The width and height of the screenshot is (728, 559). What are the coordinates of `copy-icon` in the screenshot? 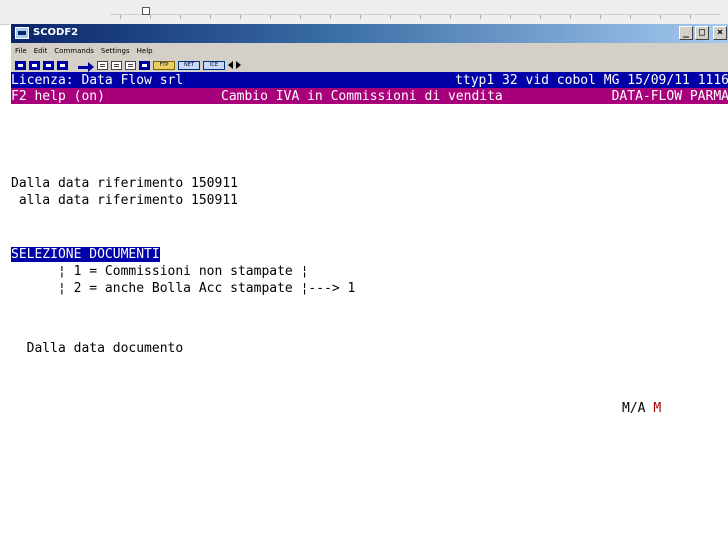 It's located at (102, 65).